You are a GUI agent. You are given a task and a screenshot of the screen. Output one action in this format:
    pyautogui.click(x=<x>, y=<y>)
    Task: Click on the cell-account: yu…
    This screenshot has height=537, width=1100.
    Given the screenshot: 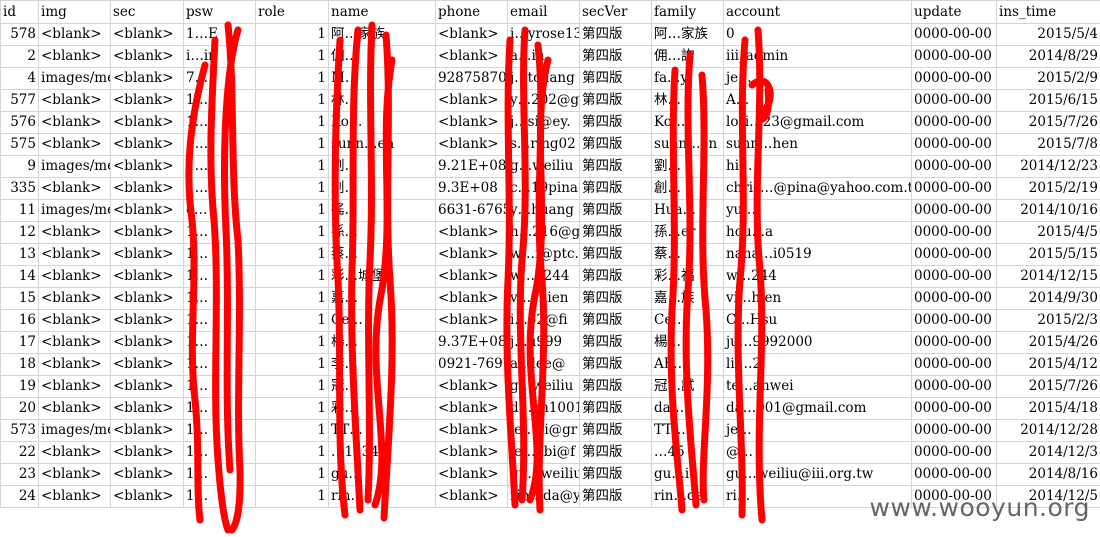 What is the action you would take?
    pyautogui.click(x=817, y=210)
    